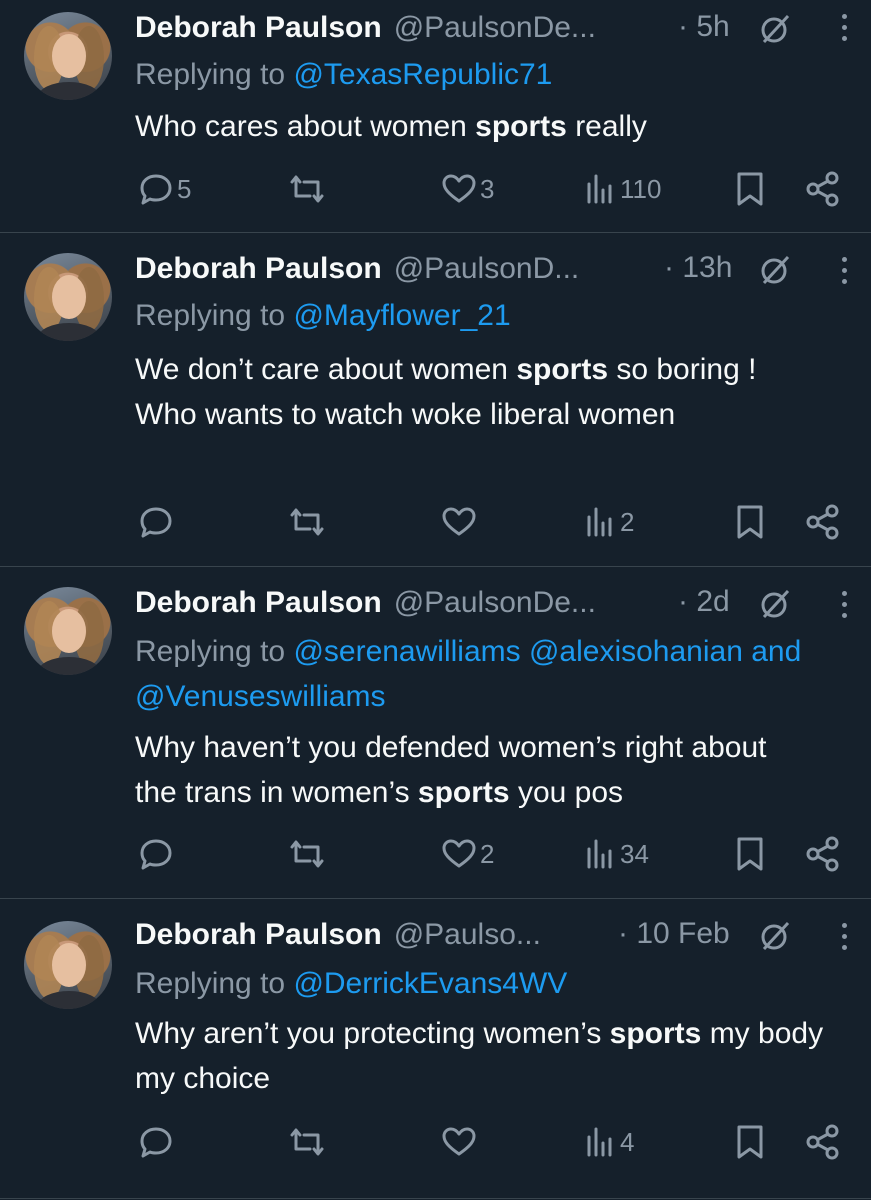 Image resolution: width=871 pixels, height=1200 pixels. I want to click on views-button: 34, so click(616, 854).